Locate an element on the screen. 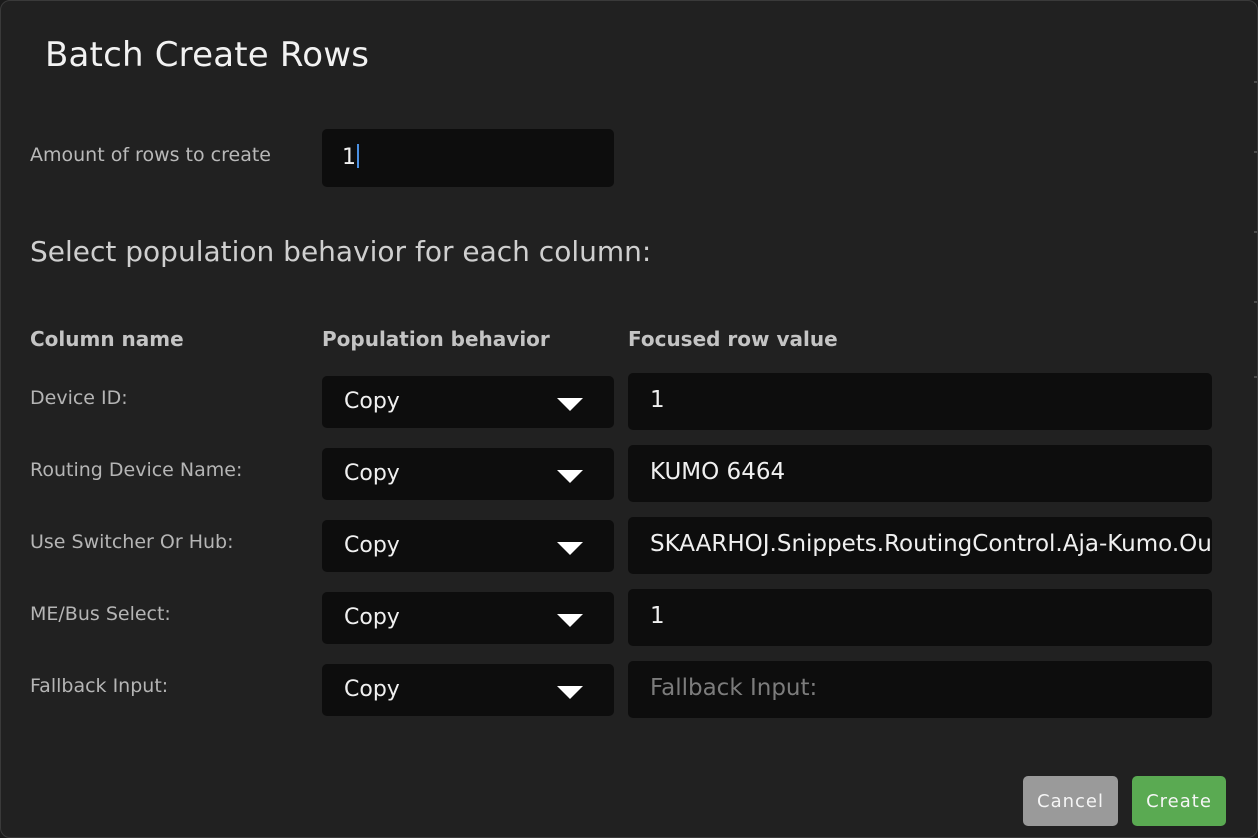  value-placeholder: Fallback Input: is located at coordinates (734, 688).